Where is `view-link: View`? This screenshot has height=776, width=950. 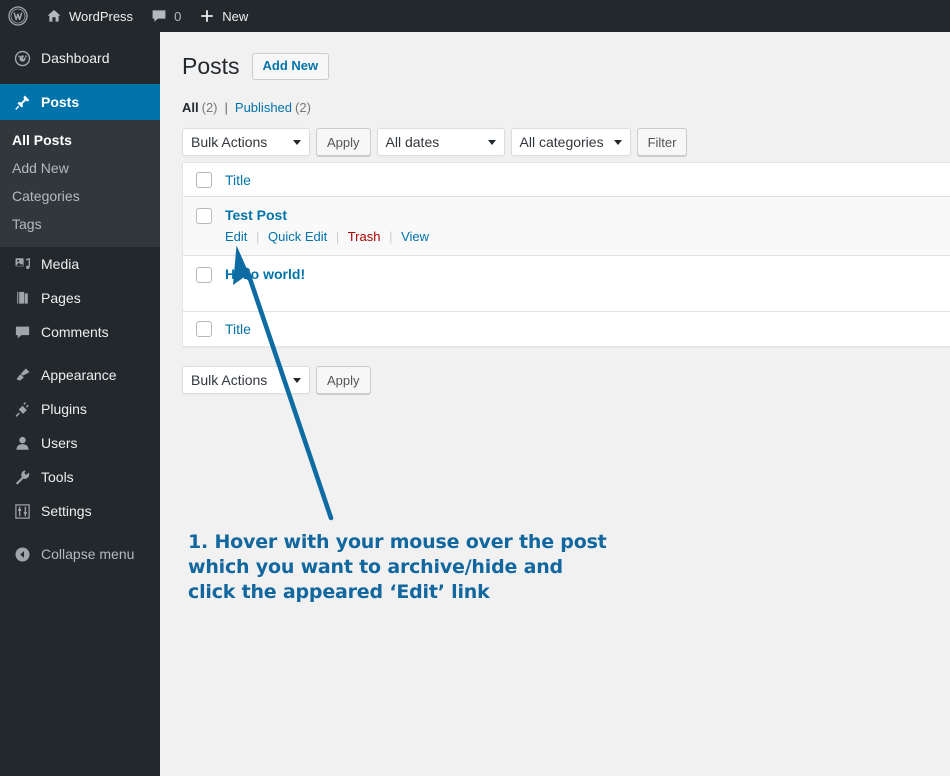 view-link: View is located at coordinates (415, 236).